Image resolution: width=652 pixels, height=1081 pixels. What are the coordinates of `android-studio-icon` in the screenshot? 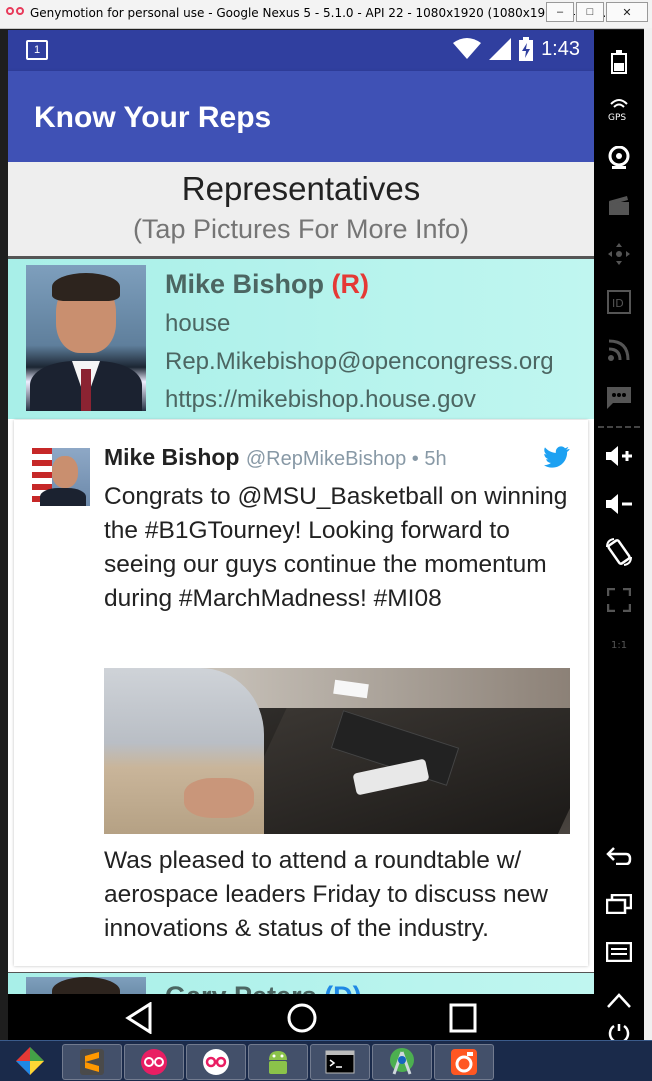 It's located at (402, 1062).